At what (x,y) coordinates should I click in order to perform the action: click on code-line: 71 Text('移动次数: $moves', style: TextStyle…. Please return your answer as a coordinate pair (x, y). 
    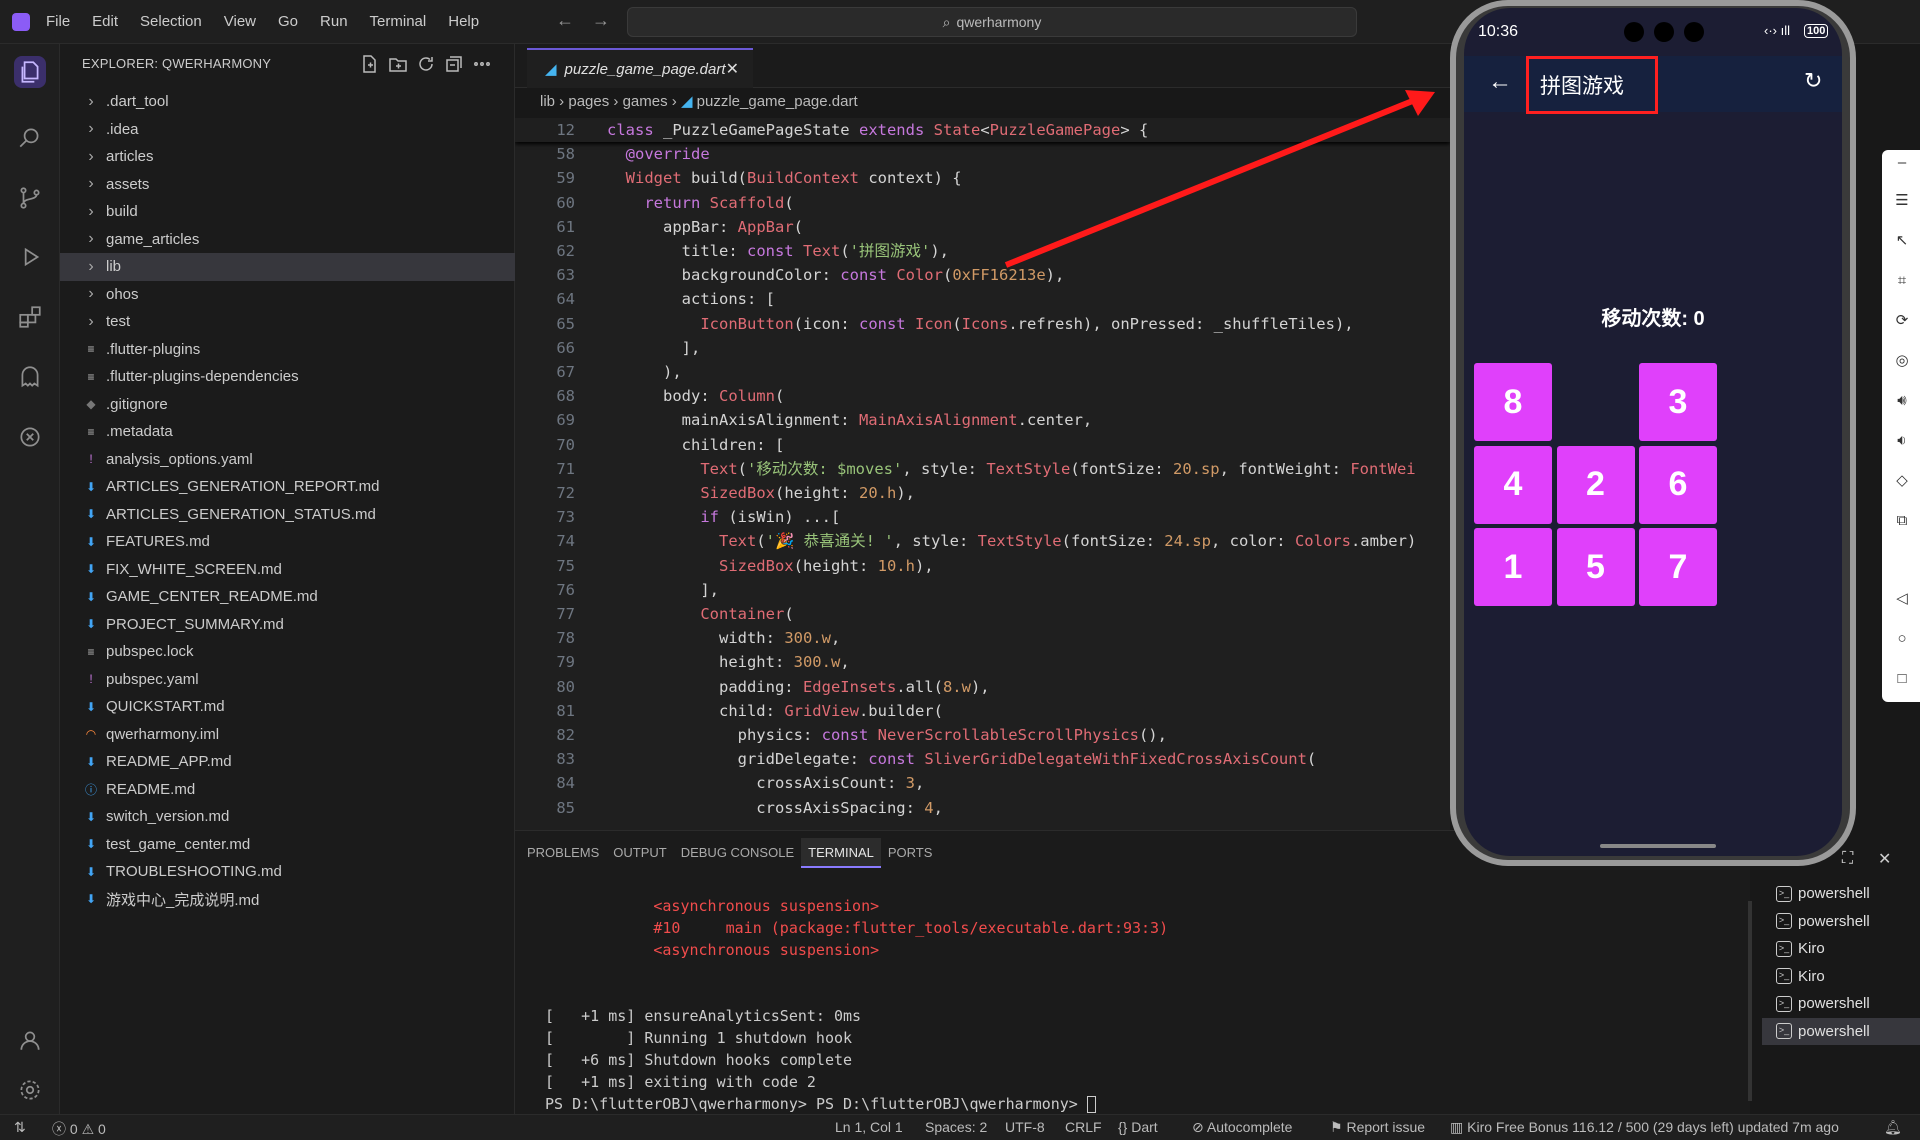
    Looking at the image, I should click on (982, 469).